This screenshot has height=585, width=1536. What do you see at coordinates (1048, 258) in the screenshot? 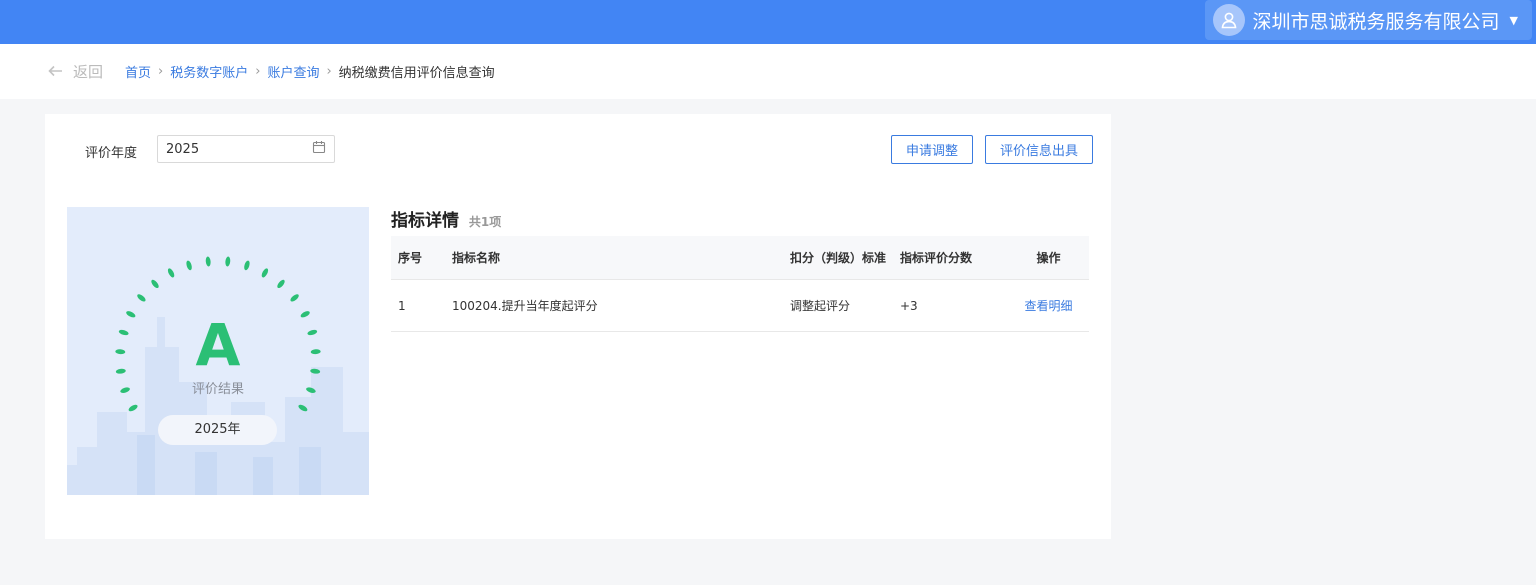
I see `col-action: 操作` at bounding box center [1048, 258].